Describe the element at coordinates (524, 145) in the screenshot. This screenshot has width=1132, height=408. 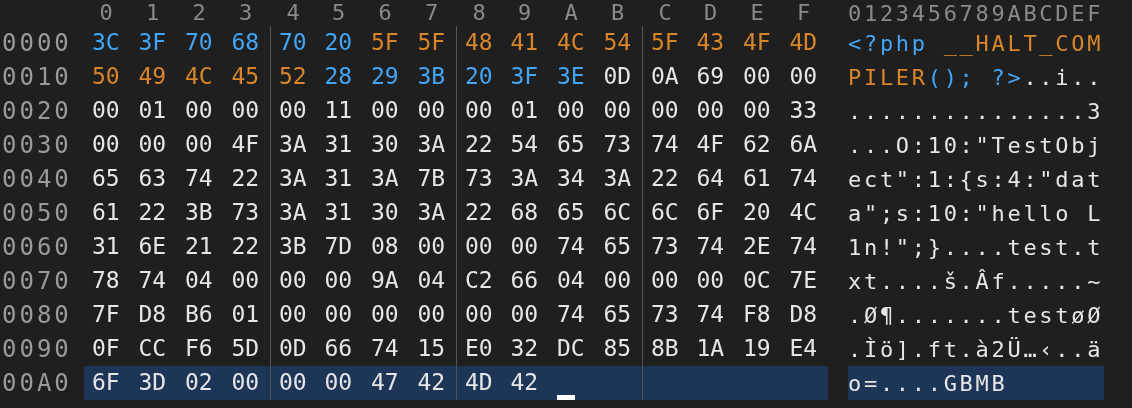
I see `hex-byte: 54` at that location.